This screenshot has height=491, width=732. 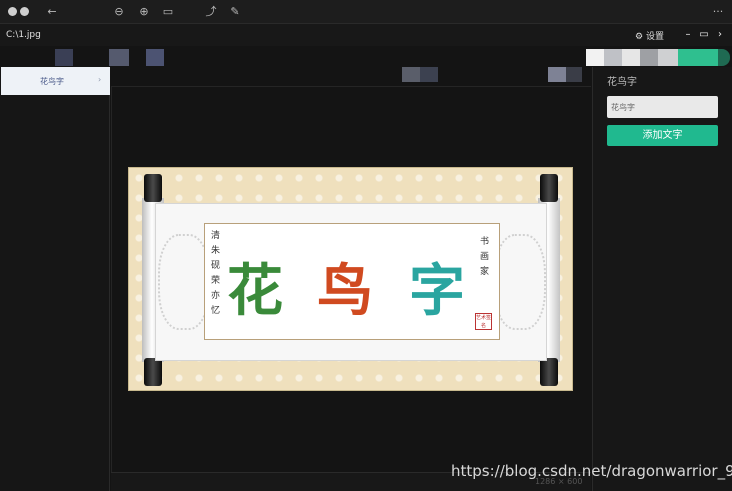 I want to click on back-icon: ←, so click(x=52, y=12).